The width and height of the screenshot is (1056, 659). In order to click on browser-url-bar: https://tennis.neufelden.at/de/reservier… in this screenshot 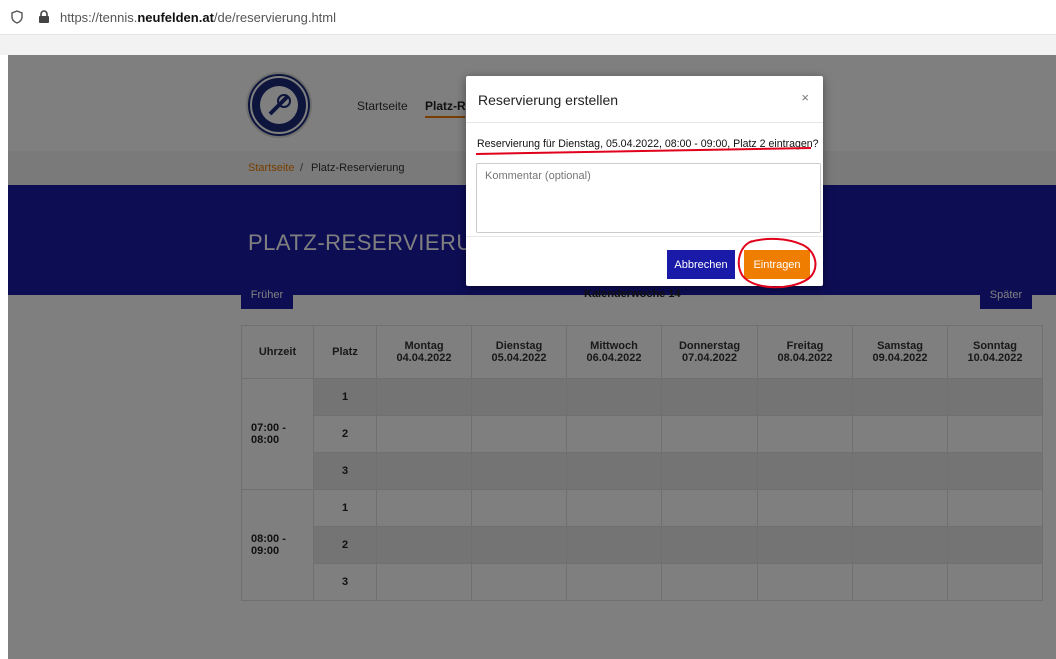, I will do `click(528, 17)`.